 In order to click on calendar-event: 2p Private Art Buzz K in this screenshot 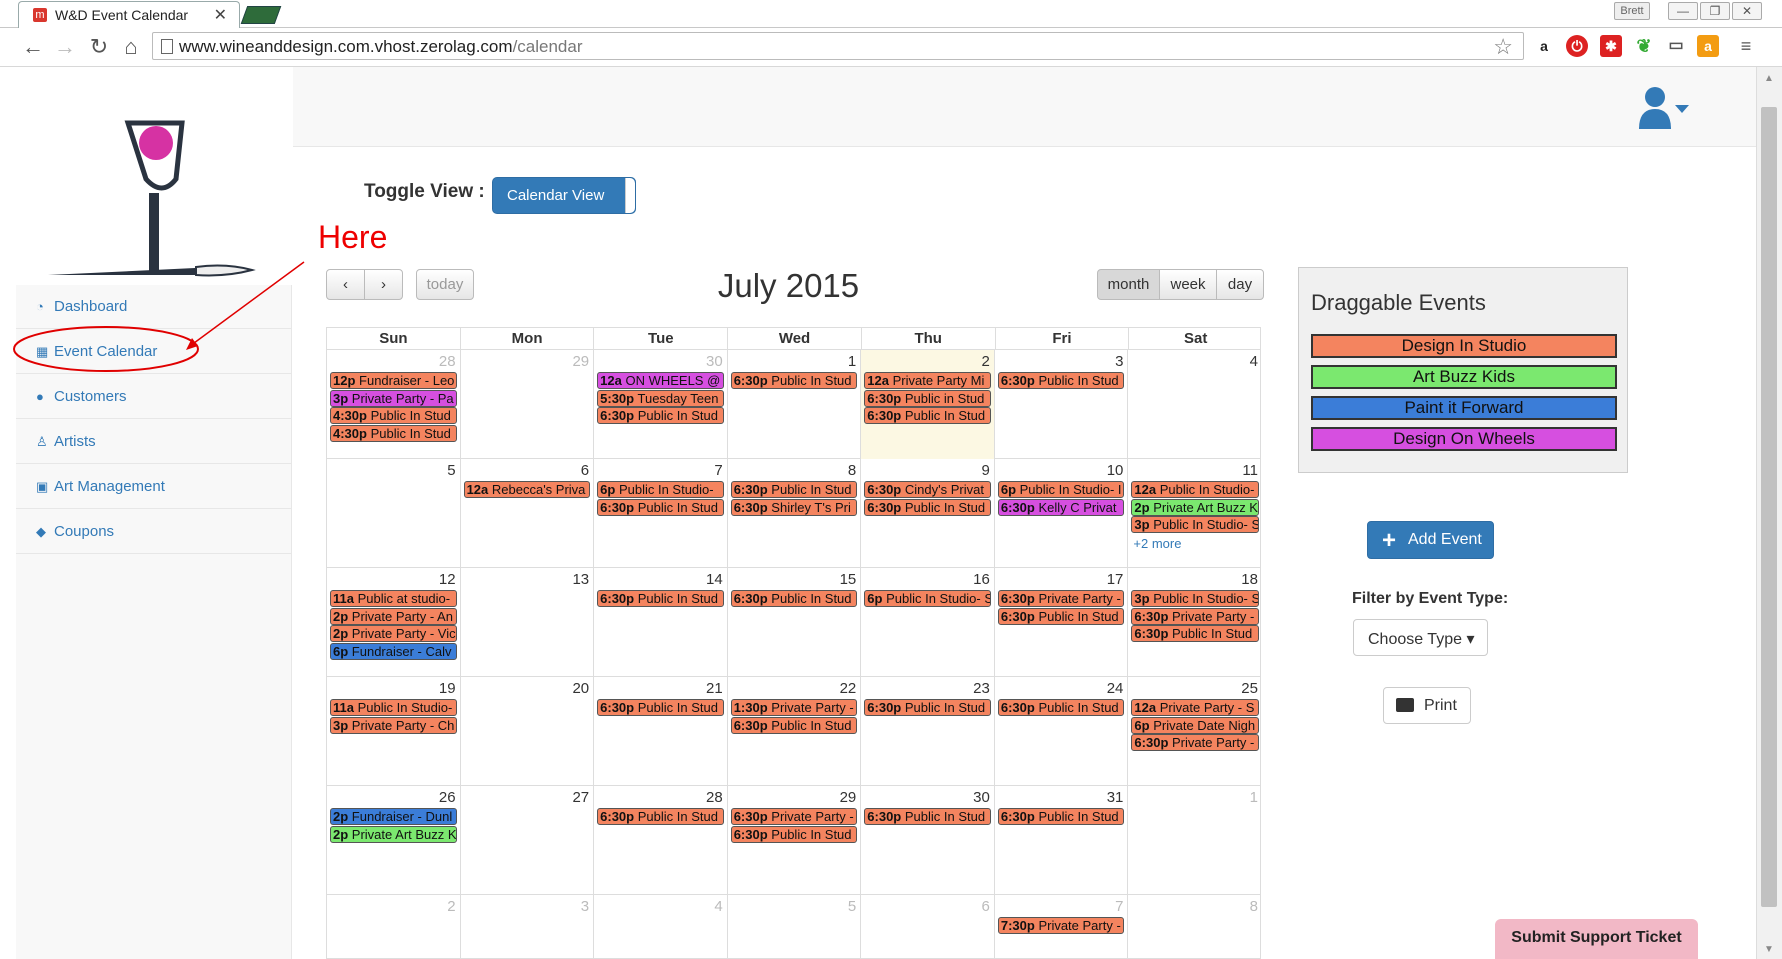, I will do `click(393, 834)`.